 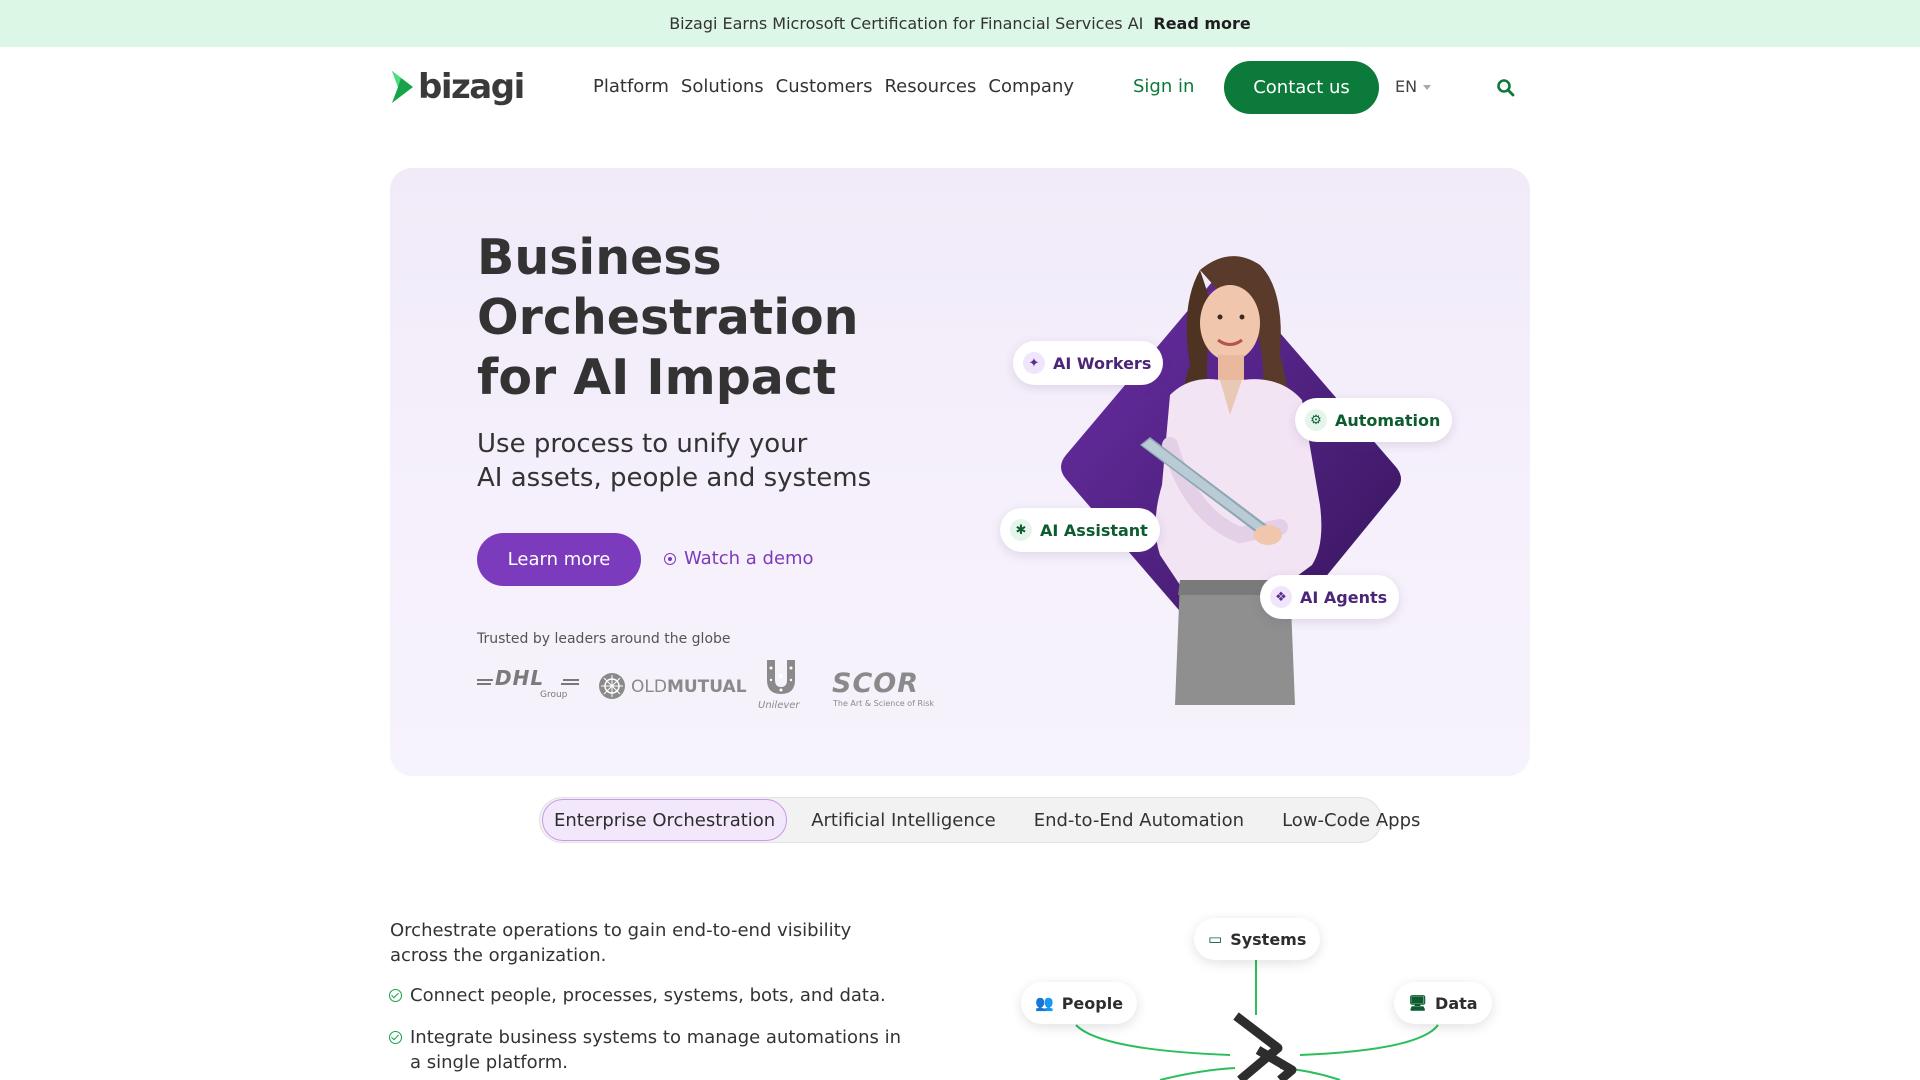 I want to click on diagram-node-systems: ▭ Systems, so click(x=1257, y=939).